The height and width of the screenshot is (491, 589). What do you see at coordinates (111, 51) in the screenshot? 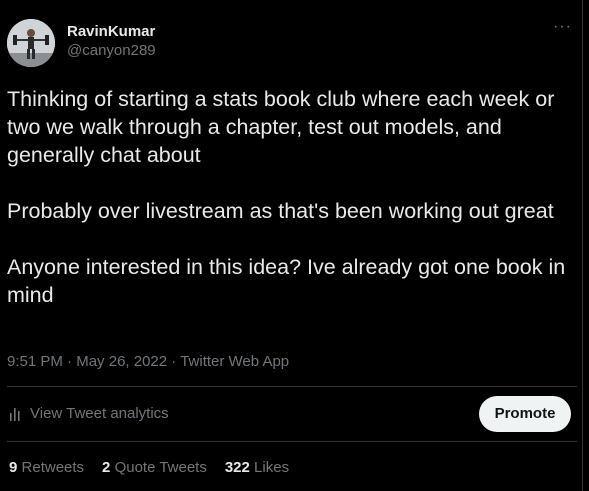
I see `user-handle: @canyon289` at bounding box center [111, 51].